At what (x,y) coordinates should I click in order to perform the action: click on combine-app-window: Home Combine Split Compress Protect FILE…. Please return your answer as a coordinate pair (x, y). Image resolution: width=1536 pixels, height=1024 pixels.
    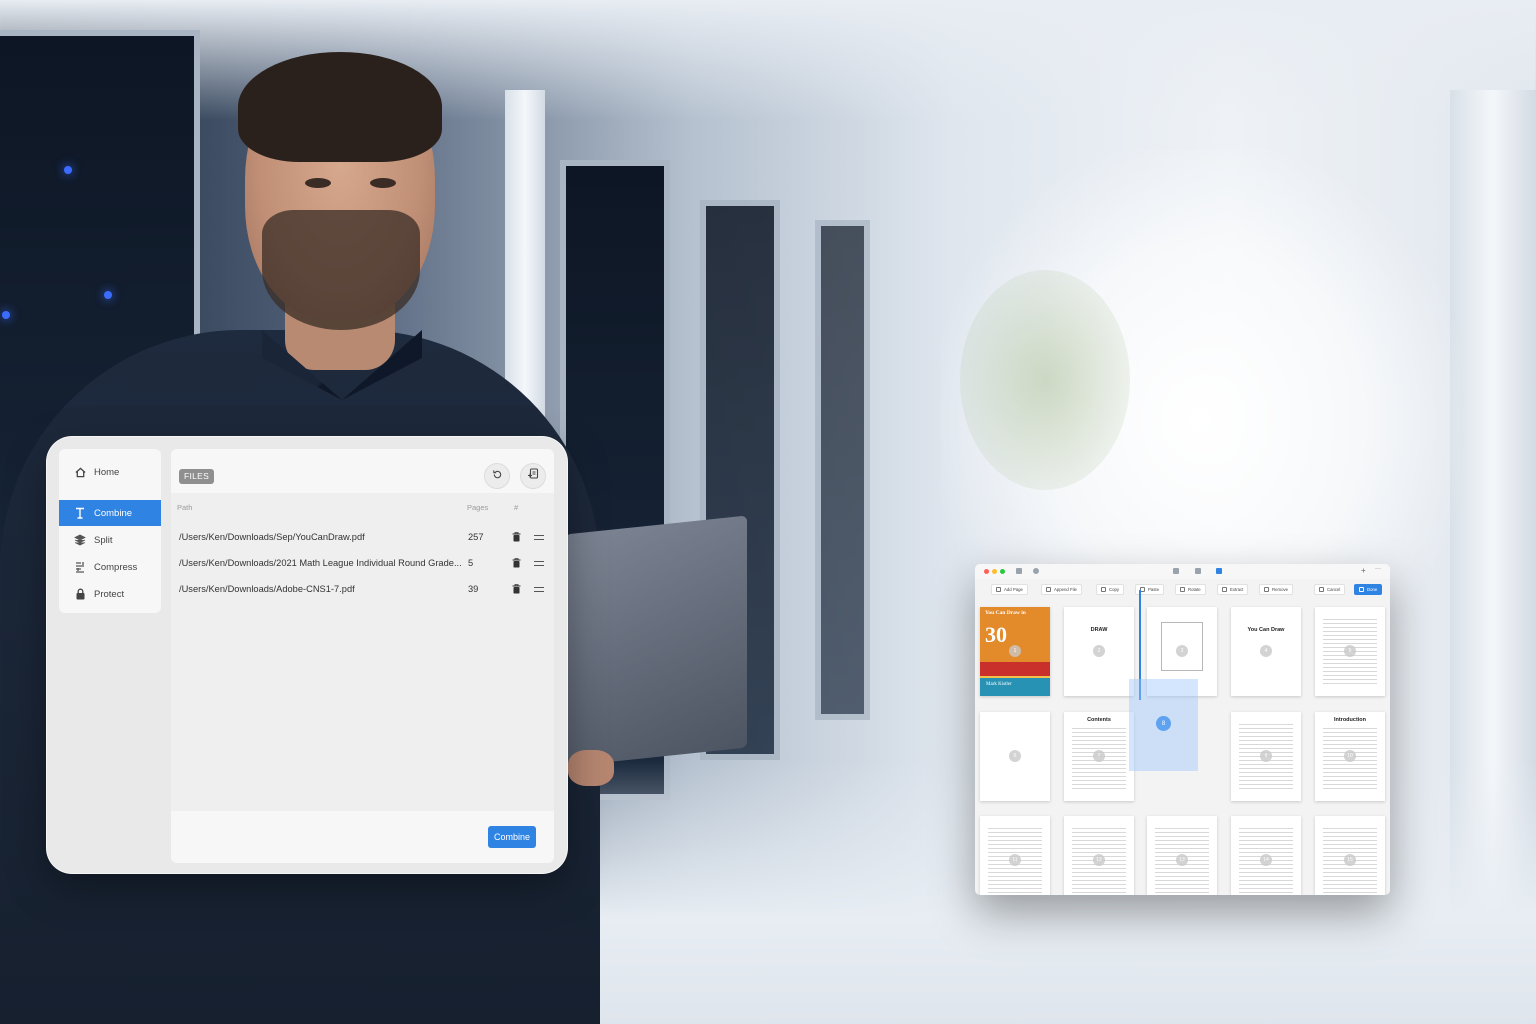
    Looking at the image, I should click on (307, 655).